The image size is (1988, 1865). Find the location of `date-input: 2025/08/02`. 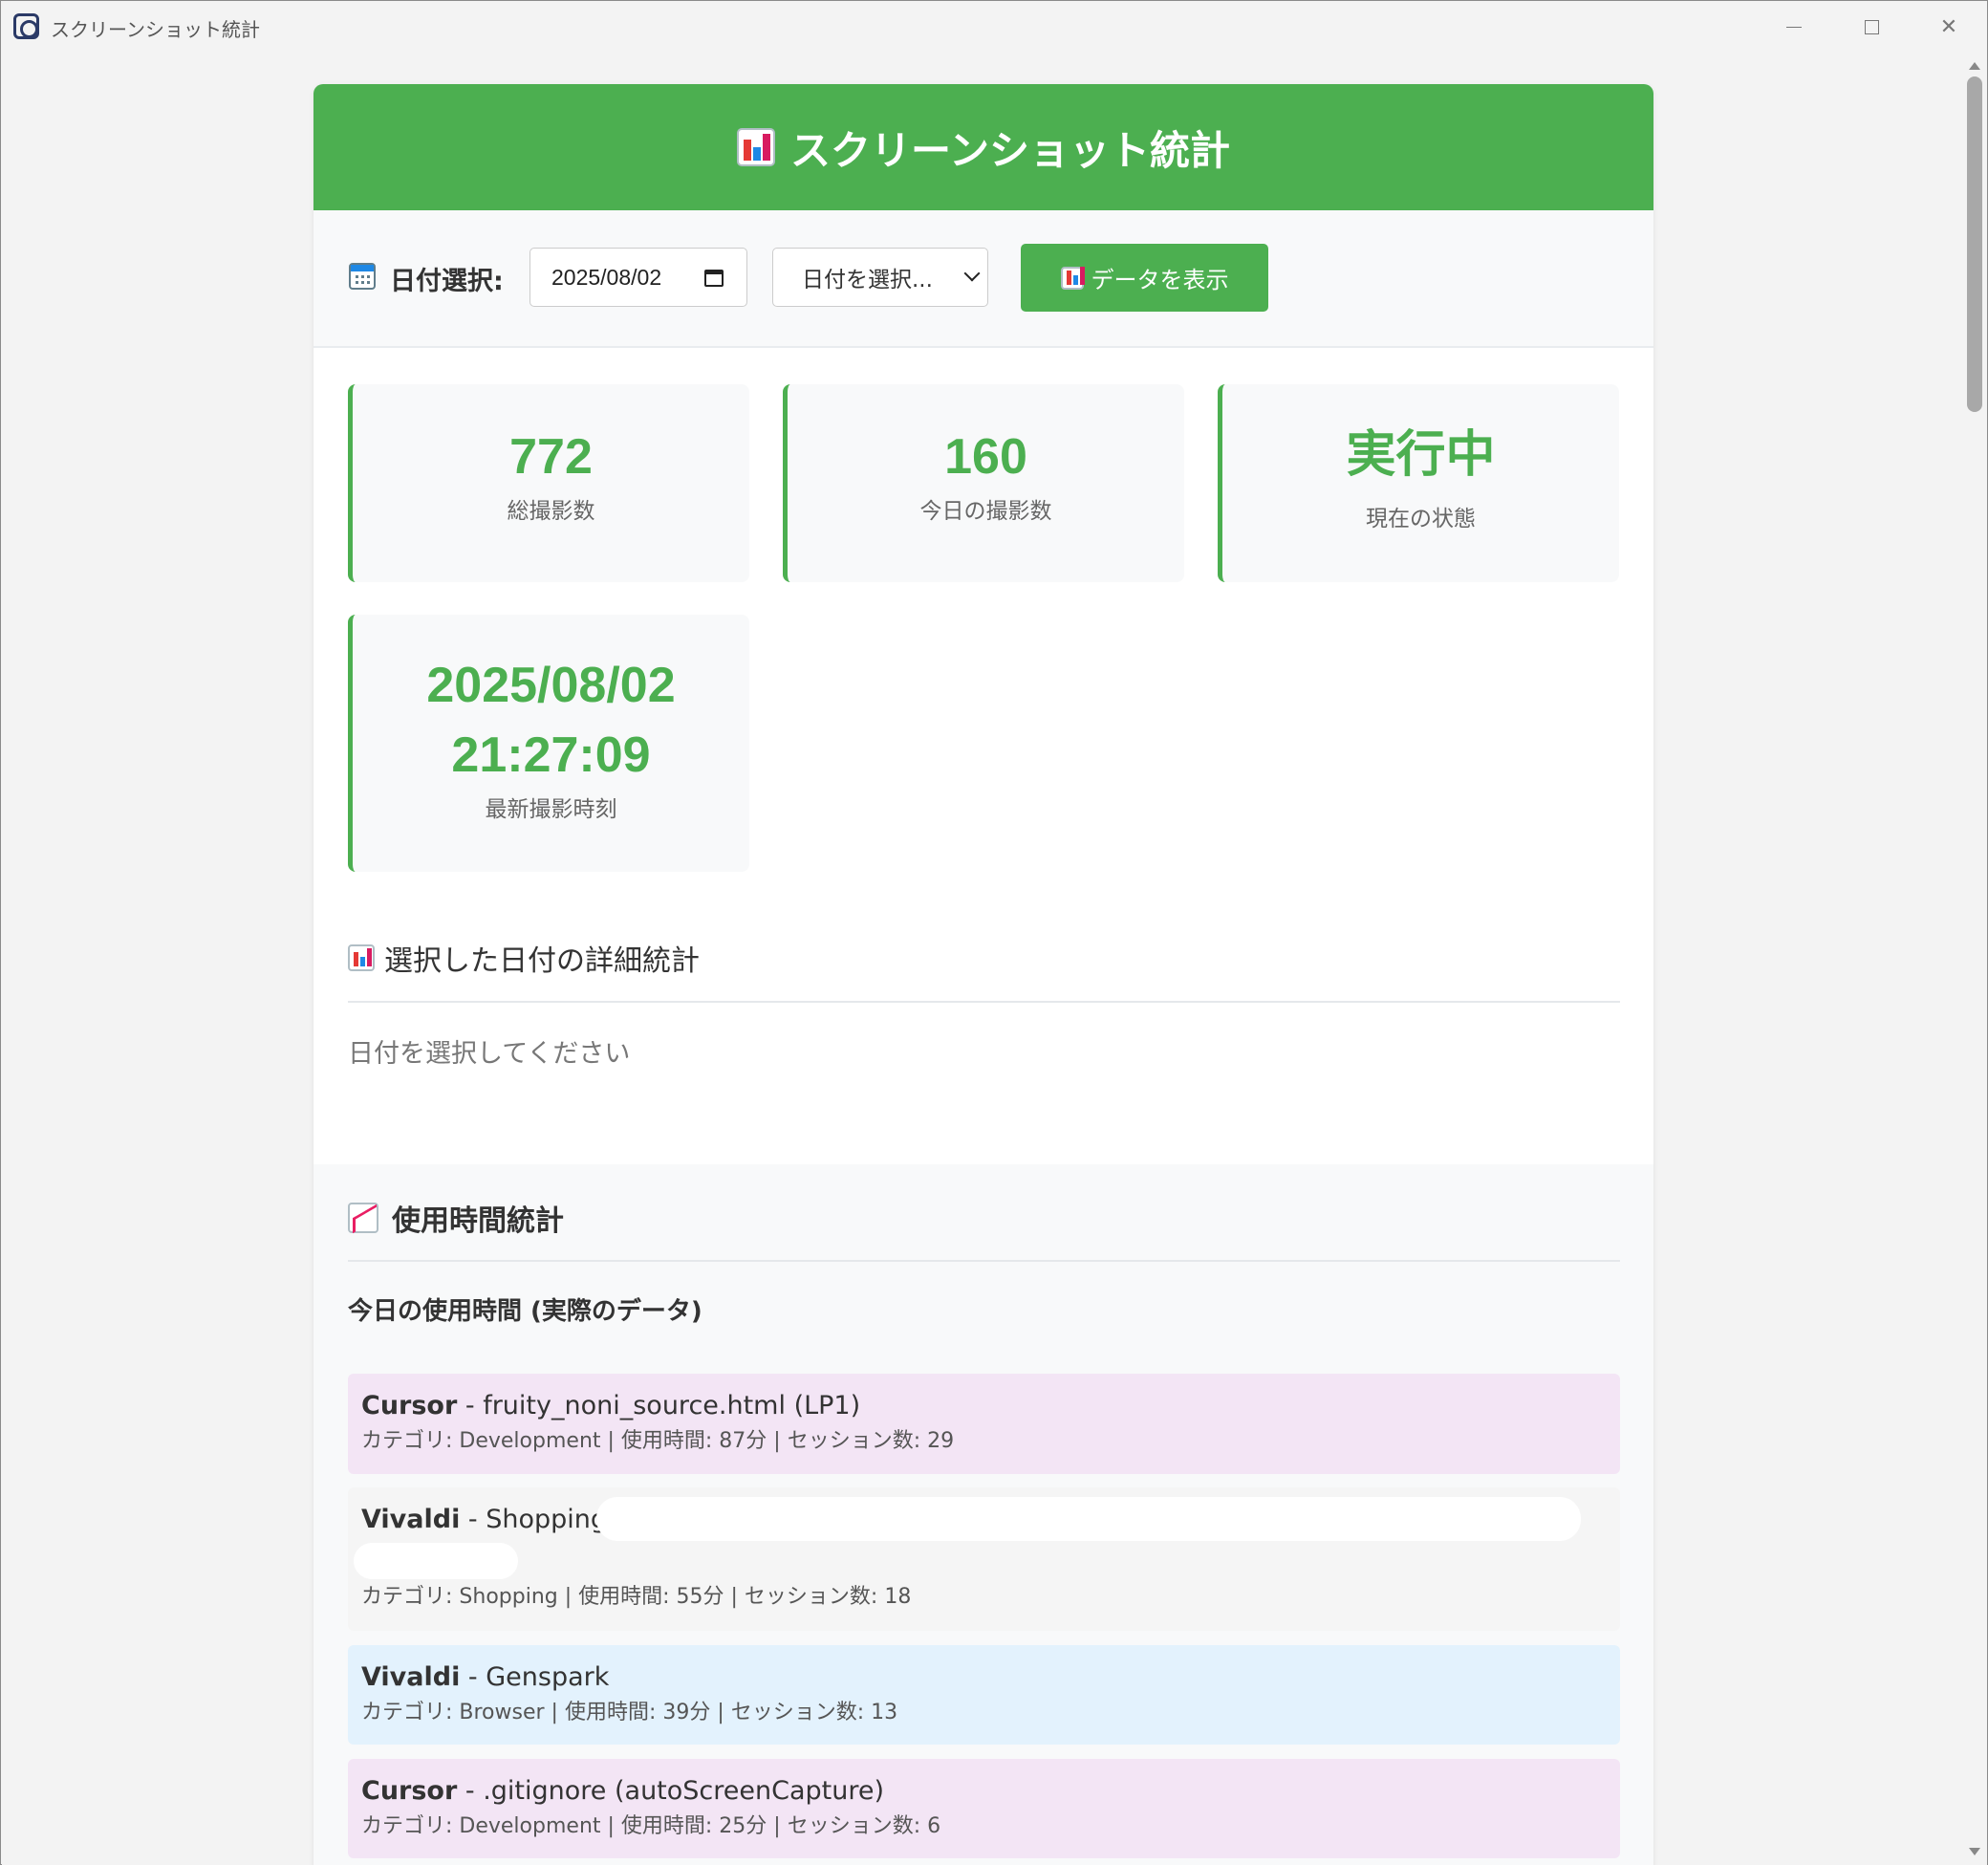

date-input: 2025/08/02 is located at coordinates (638, 277).